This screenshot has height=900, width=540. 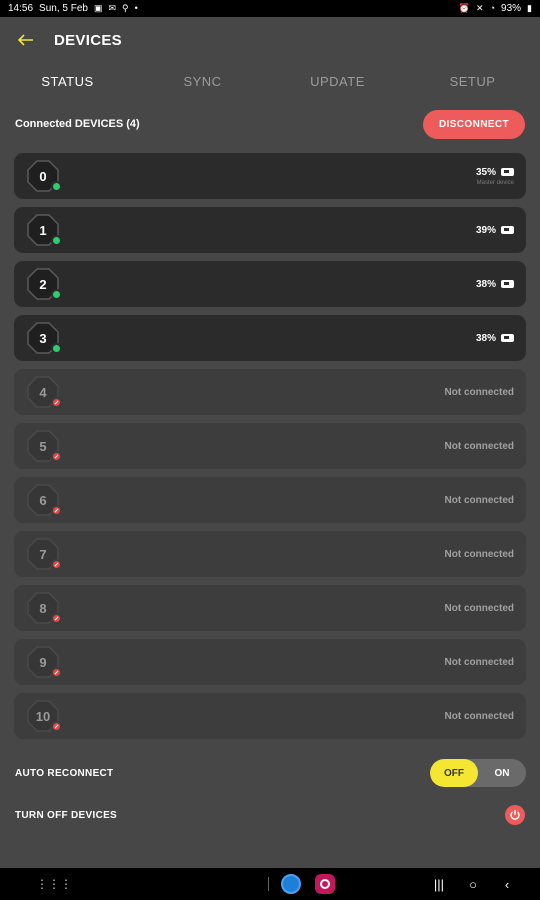 What do you see at coordinates (325, 884) in the screenshot?
I see `camera-app-icon` at bounding box center [325, 884].